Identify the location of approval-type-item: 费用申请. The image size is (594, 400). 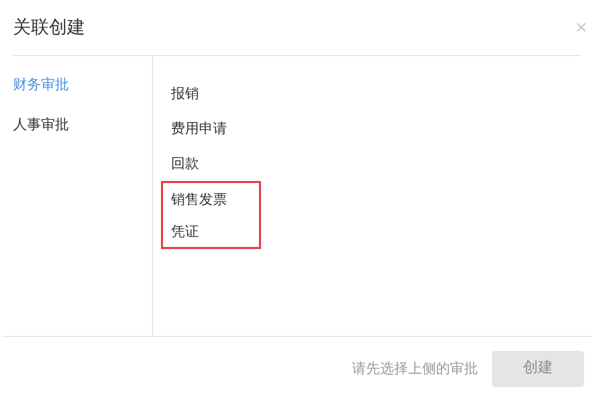
(211, 128).